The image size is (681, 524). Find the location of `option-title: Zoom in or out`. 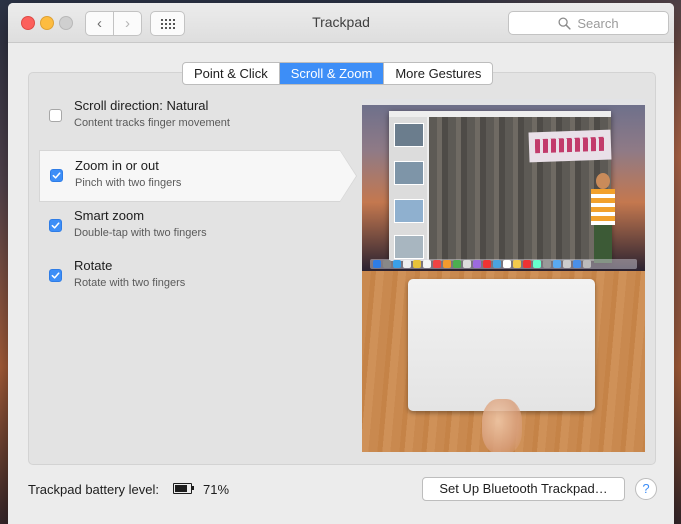

option-title: Zoom in or out is located at coordinates (117, 165).